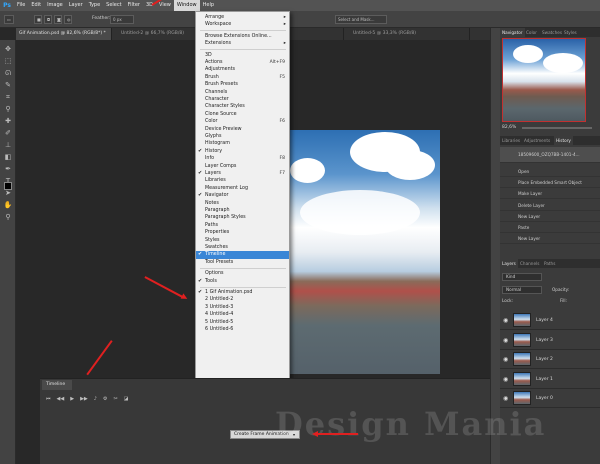 This screenshot has width=600, height=464. What do you see at coordinates (48, 19) in the screenshot?
I see `add-selection-icon: ◘` at bounding box center [48, 19].